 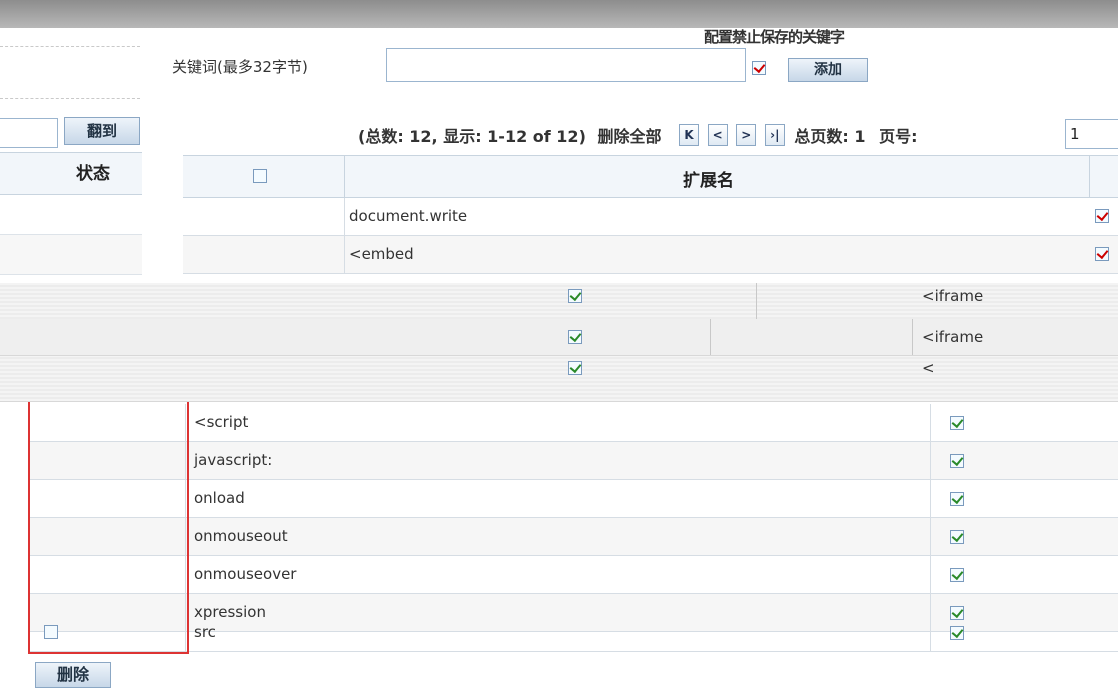 What do you see at coordinates (472, 136) in the screenshot?
I see `pager-summary: (总数: 12, 显示: 1-12 of 12)` at bounding box center [472, 136].